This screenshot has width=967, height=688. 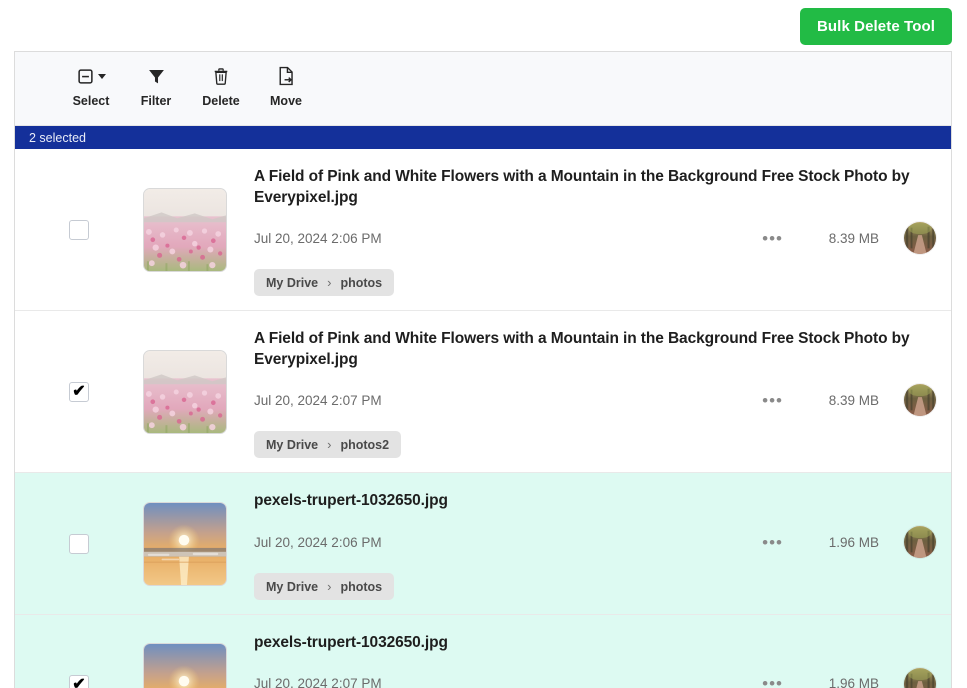 I want to click on filter-tool-button: Filter, so click(x=156, y=85).